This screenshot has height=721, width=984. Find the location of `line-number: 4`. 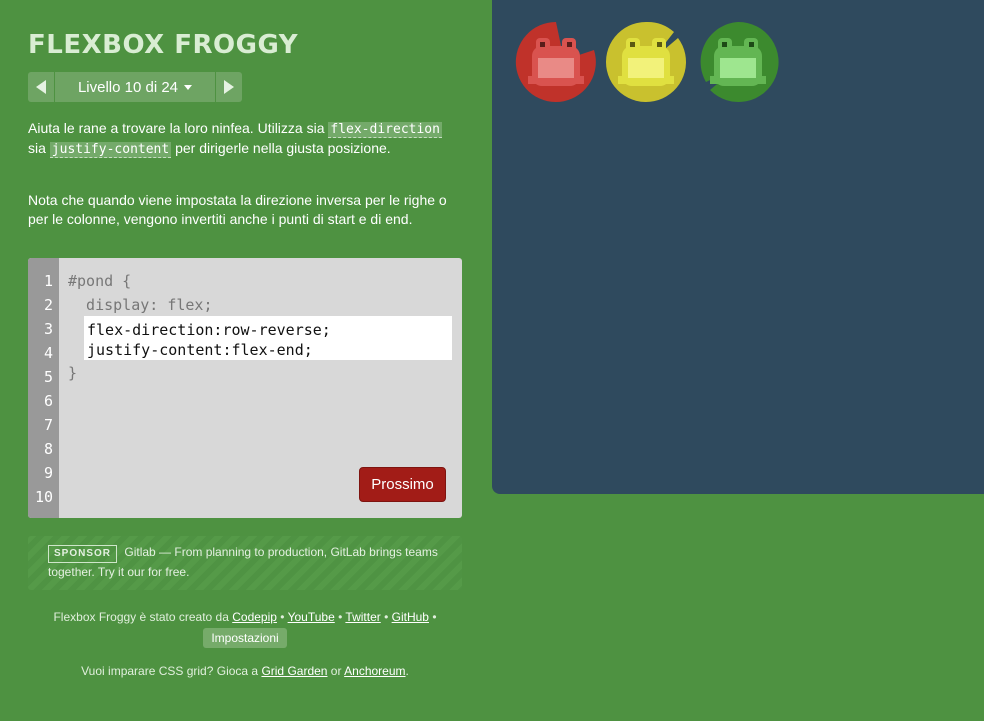

line-number: 4 is located at coordinates (48, 353).